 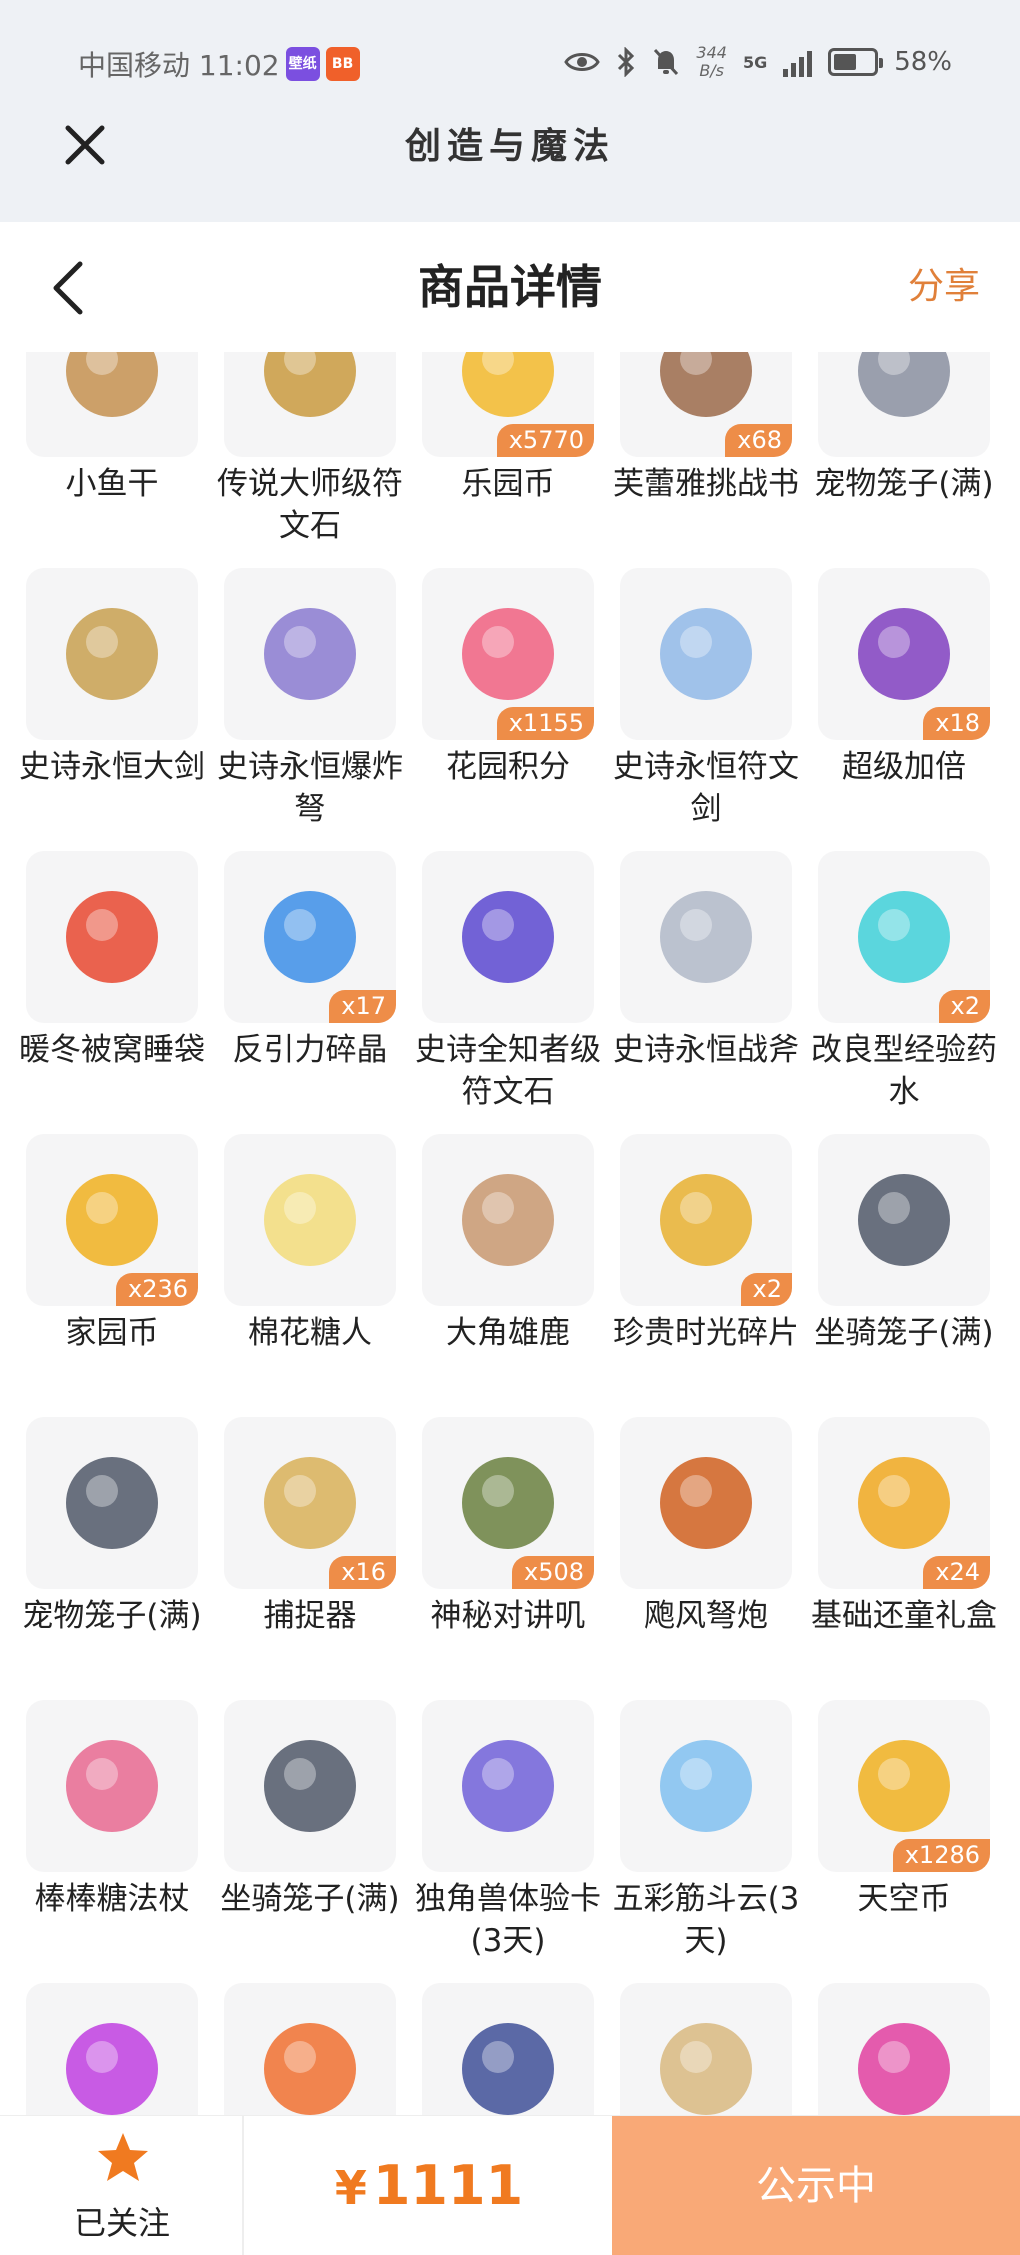 I want to click on item-card: 水袋-魔法, so click(x=508, y=2049).